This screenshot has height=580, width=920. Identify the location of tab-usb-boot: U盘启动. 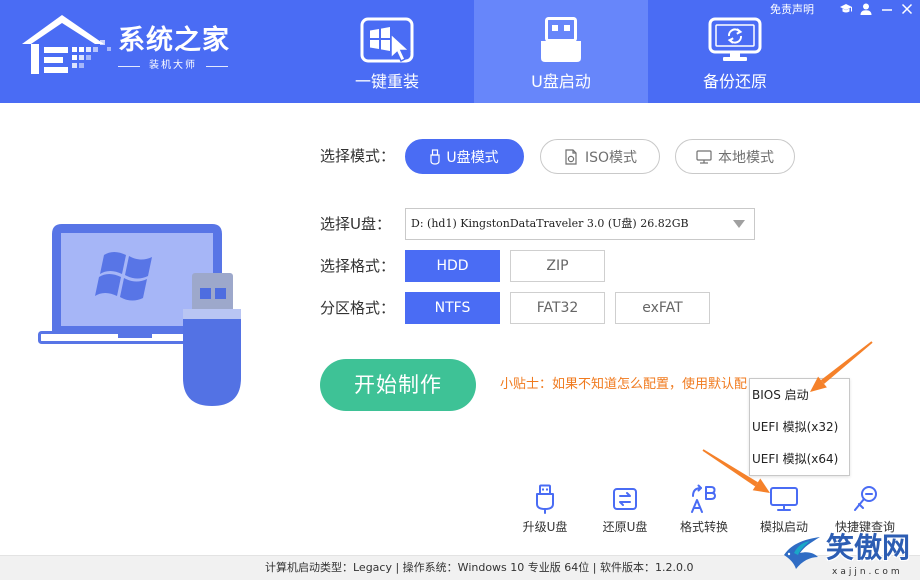
(561, 51).